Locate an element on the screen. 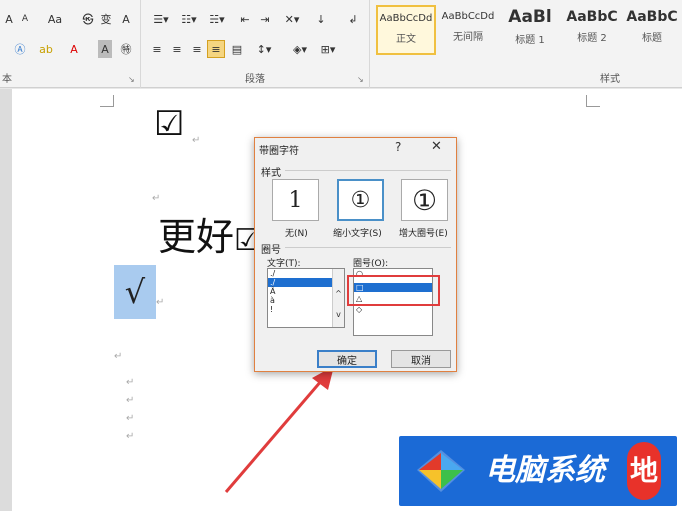  style-option-label: 缩小文字(S) is located at coordinates (357, 234).